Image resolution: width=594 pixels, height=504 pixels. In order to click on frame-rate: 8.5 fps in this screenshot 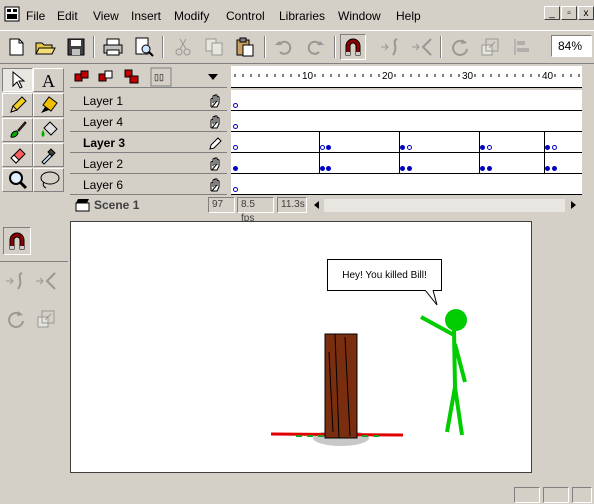, I will do `click(255, 210)`.